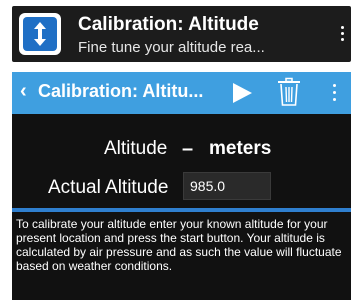  Describe the element at coordinates (168, 24) in the screenshot. I see `card-title: Calibration: Altitude` at that location.